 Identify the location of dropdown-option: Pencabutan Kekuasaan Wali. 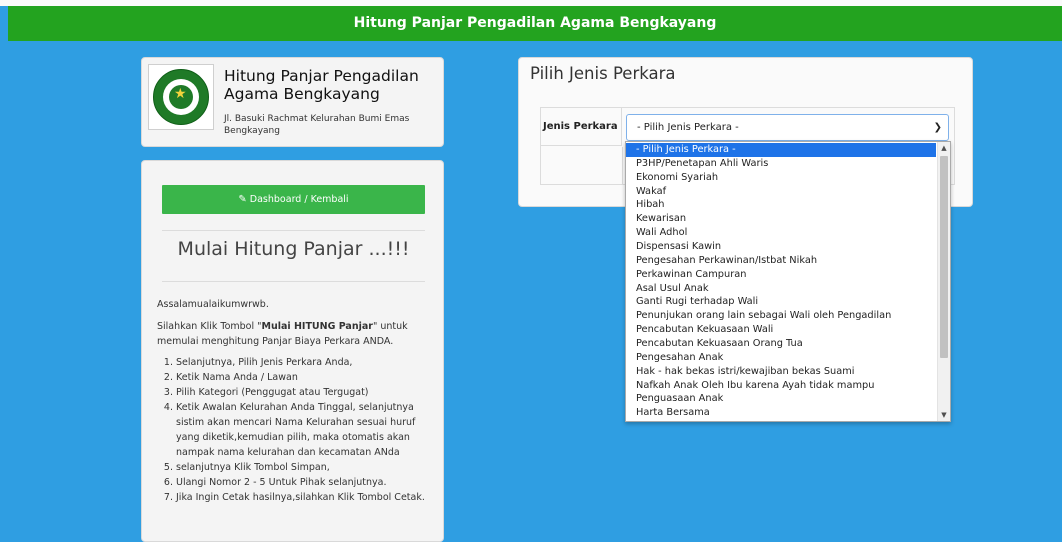
(781, 330).